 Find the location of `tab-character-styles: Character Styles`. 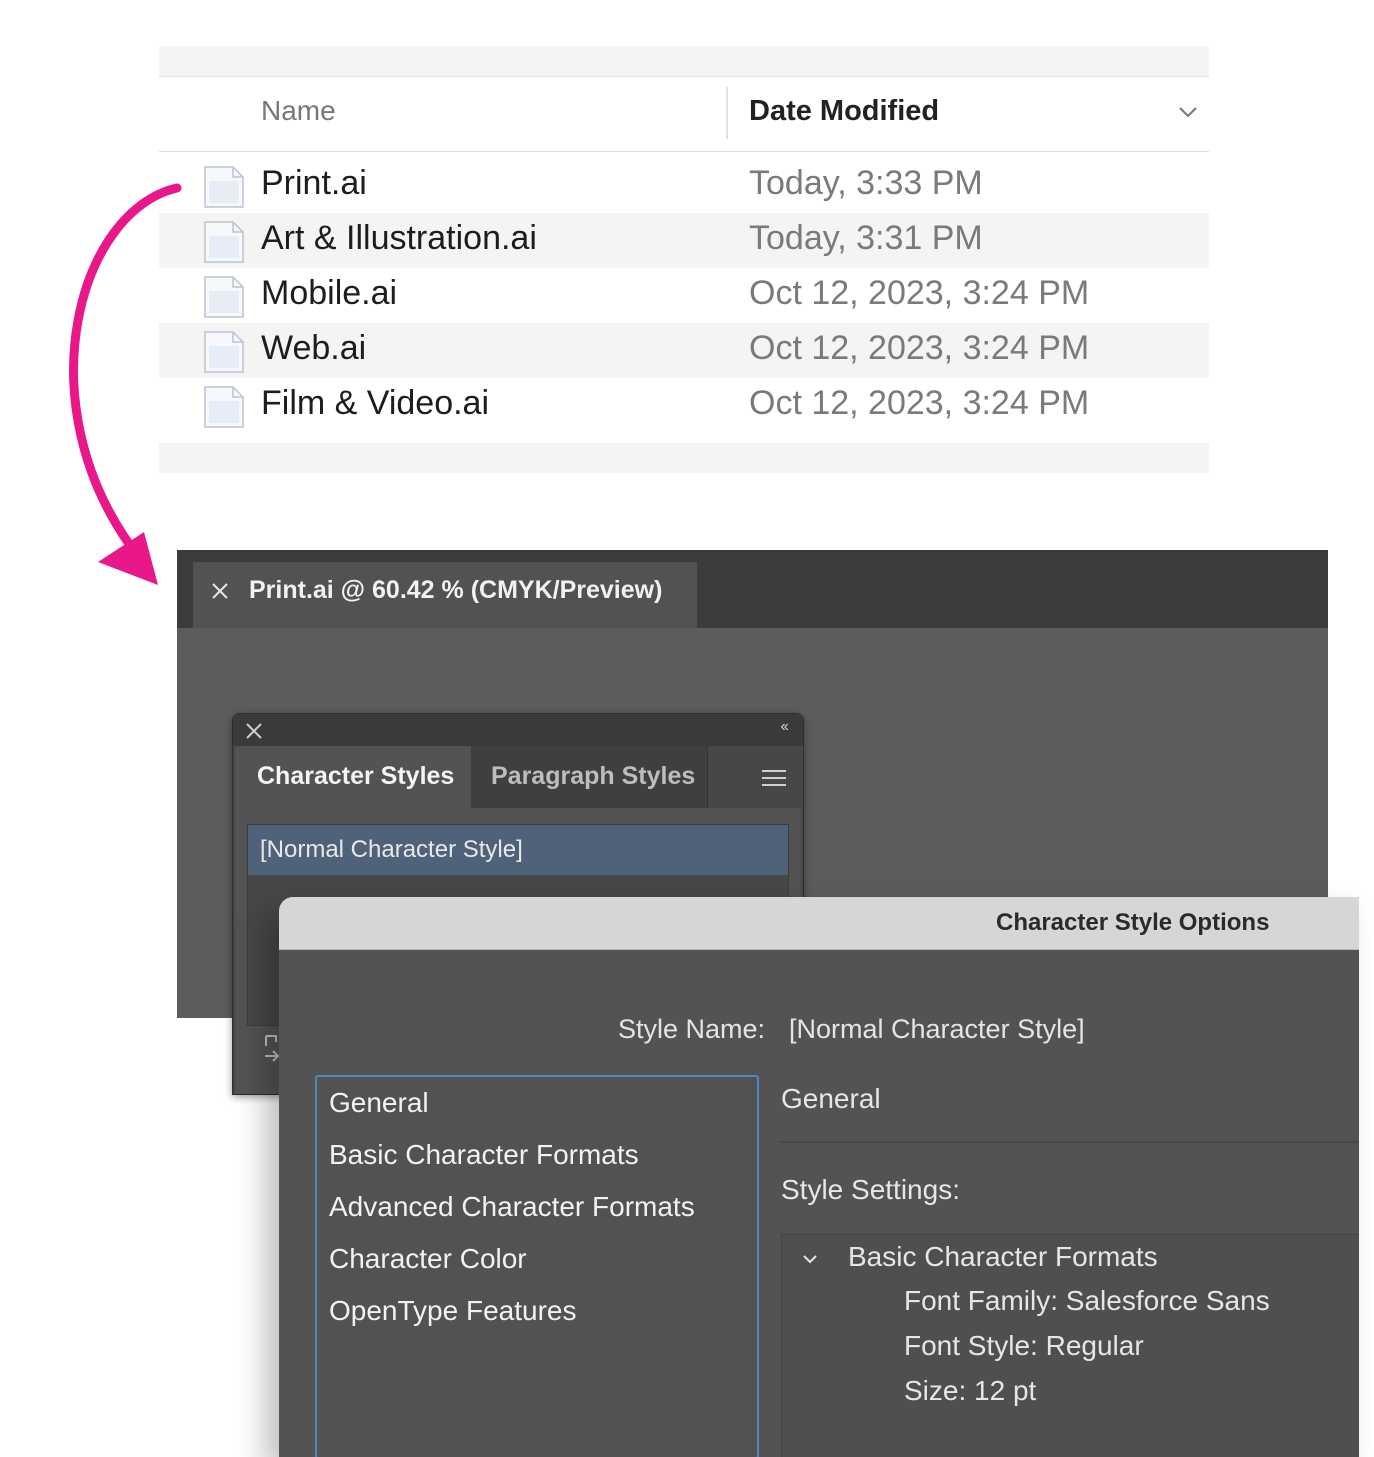

tab-character-styles: Character Styles is located at coordinates (353, 777).